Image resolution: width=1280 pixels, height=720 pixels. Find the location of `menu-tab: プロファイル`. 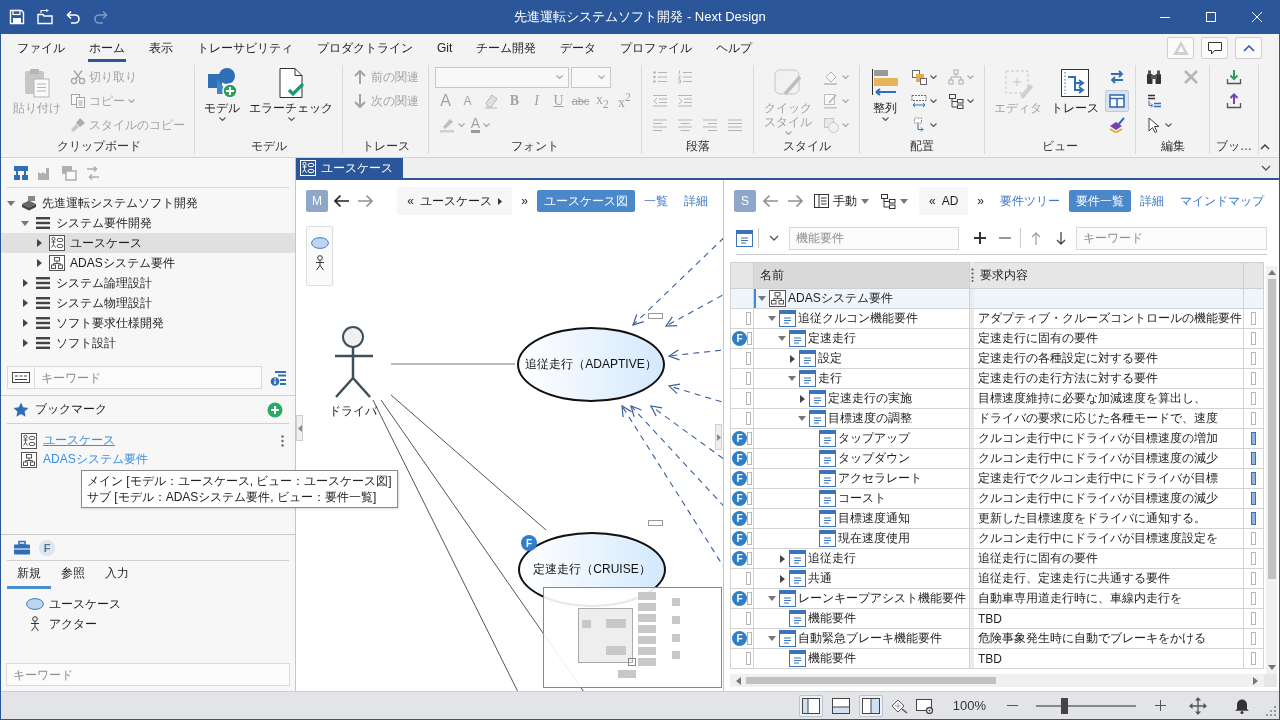

menu-tab: プロファイル is located at coordinates (656, 51).